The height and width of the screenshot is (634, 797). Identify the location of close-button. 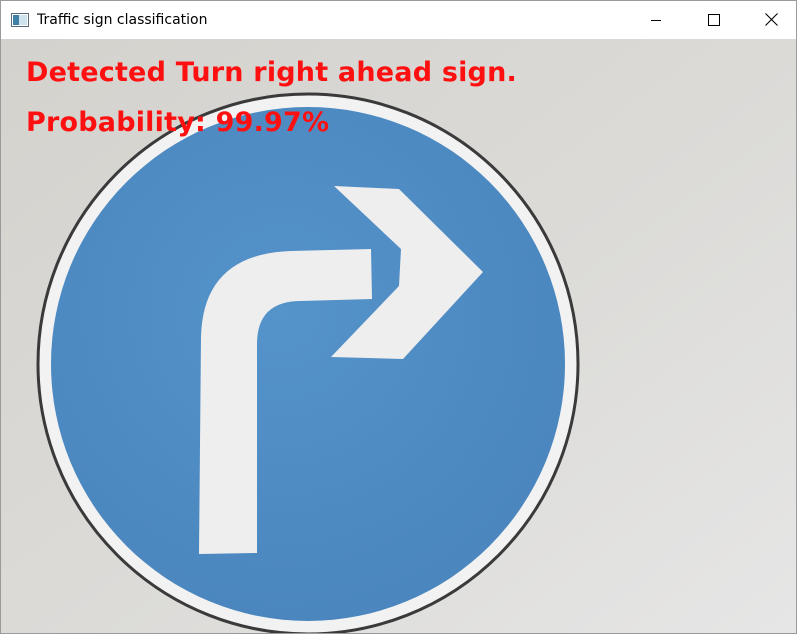
(769, 20).